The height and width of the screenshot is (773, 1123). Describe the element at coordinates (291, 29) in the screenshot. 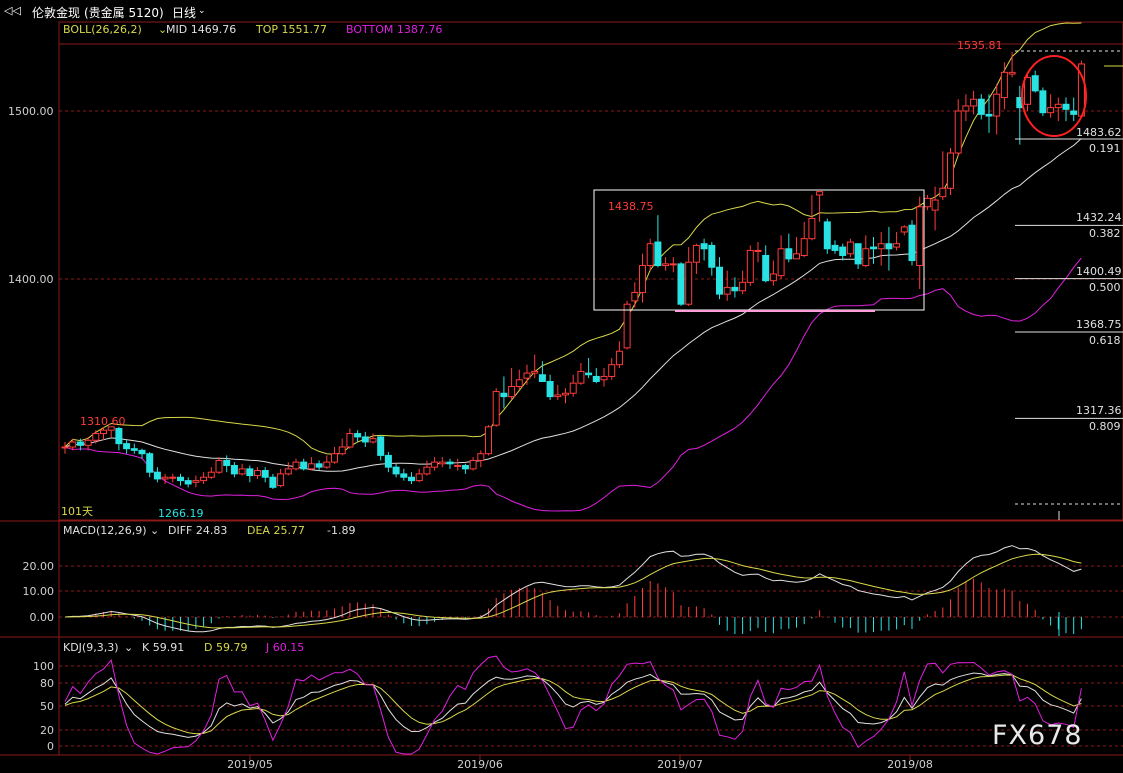

I see `boll-top-value: TOP 1551.77` at that location.